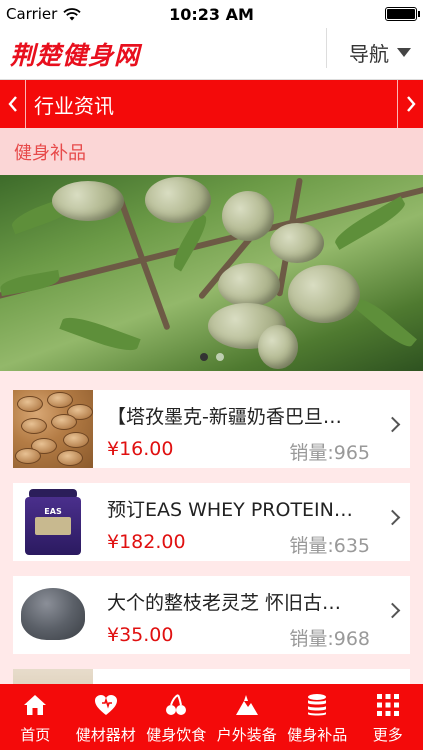 Image resolution: width=423 pixels, height=750 pixels. I want to click on status-bar: Carrier 10:23 AM, so click(211, 14).